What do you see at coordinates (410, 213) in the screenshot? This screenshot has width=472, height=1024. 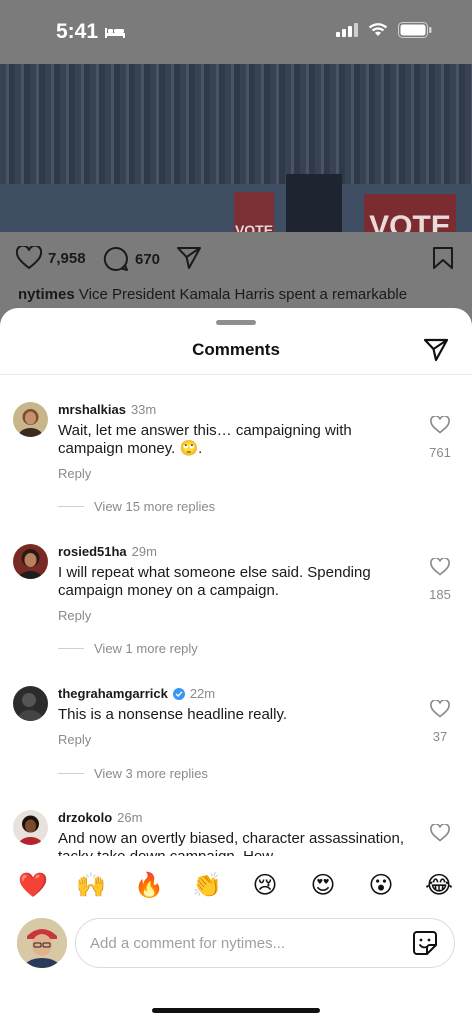 I see `vote-sign-right: VOTE` at bounding box center [410, 213].